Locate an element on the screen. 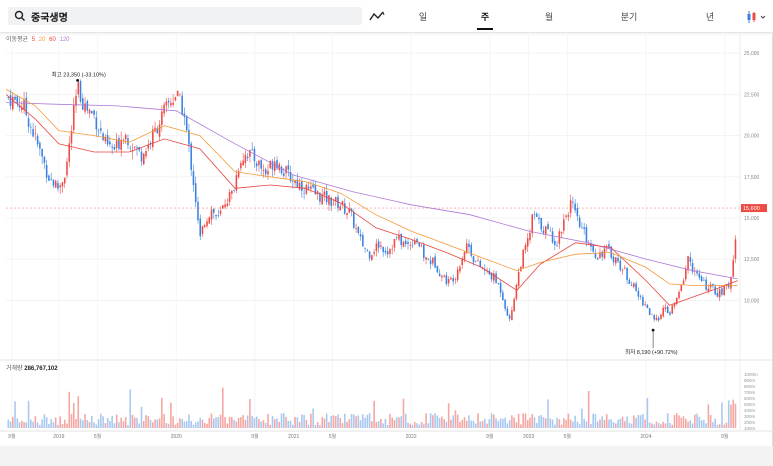 Image resolution: width=773 pixels, height=466 pixels. x-tick-label: 2022 is located at coordinates (411, 437).